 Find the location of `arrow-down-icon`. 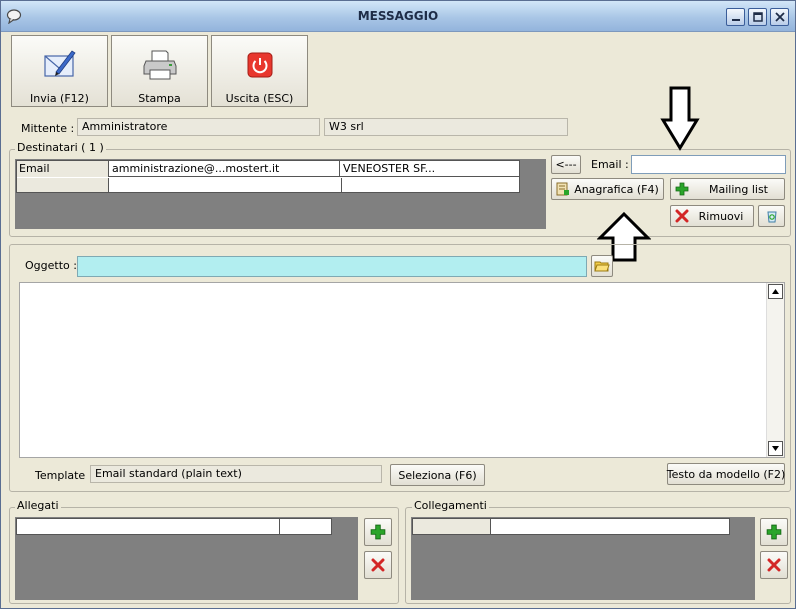

arrow-down-icon is located at coordinates (775, 448).